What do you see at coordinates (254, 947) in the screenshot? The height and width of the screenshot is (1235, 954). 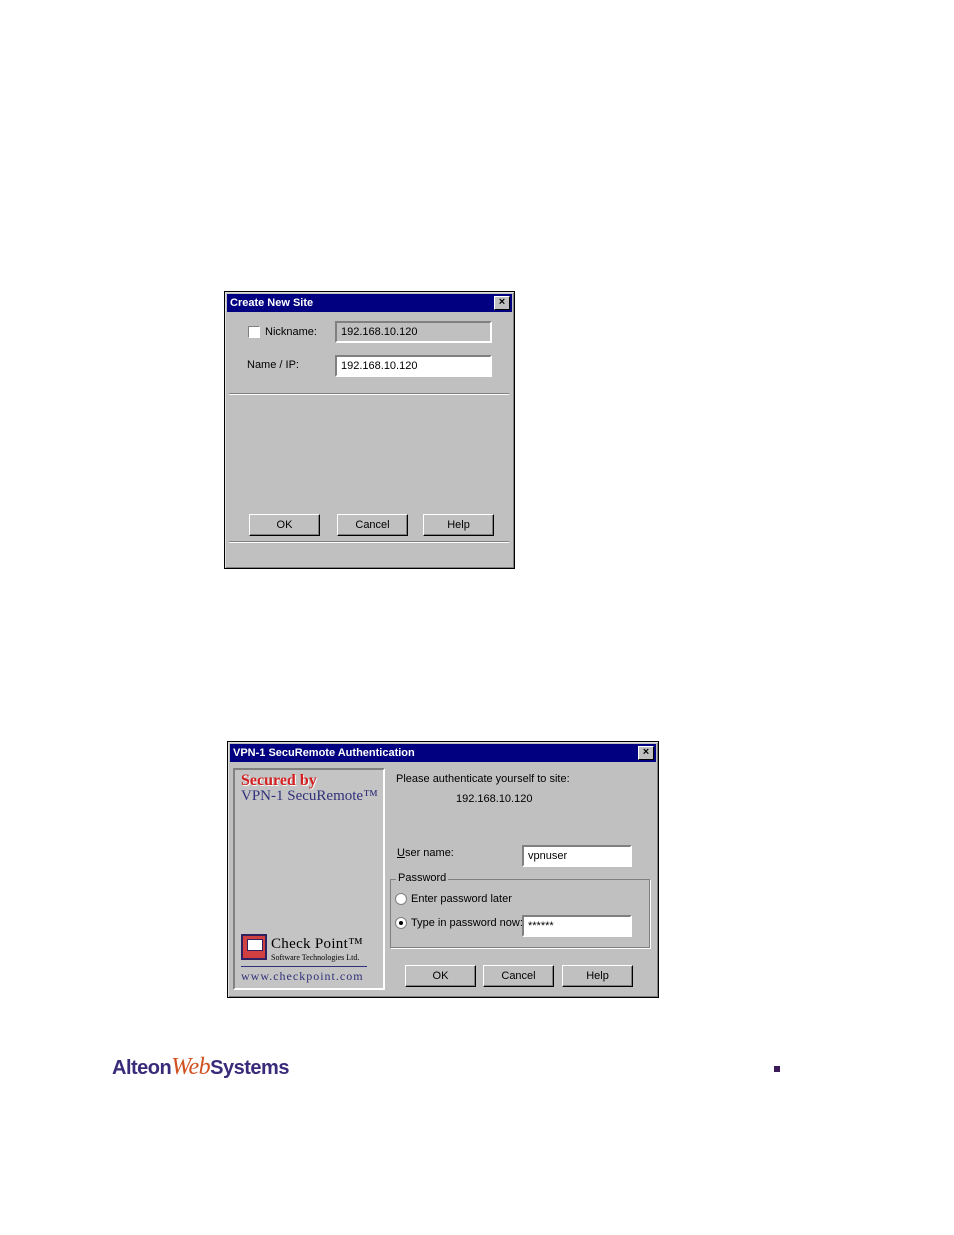 I see `check-point-logo-icon` at bounding box center [254, 947].